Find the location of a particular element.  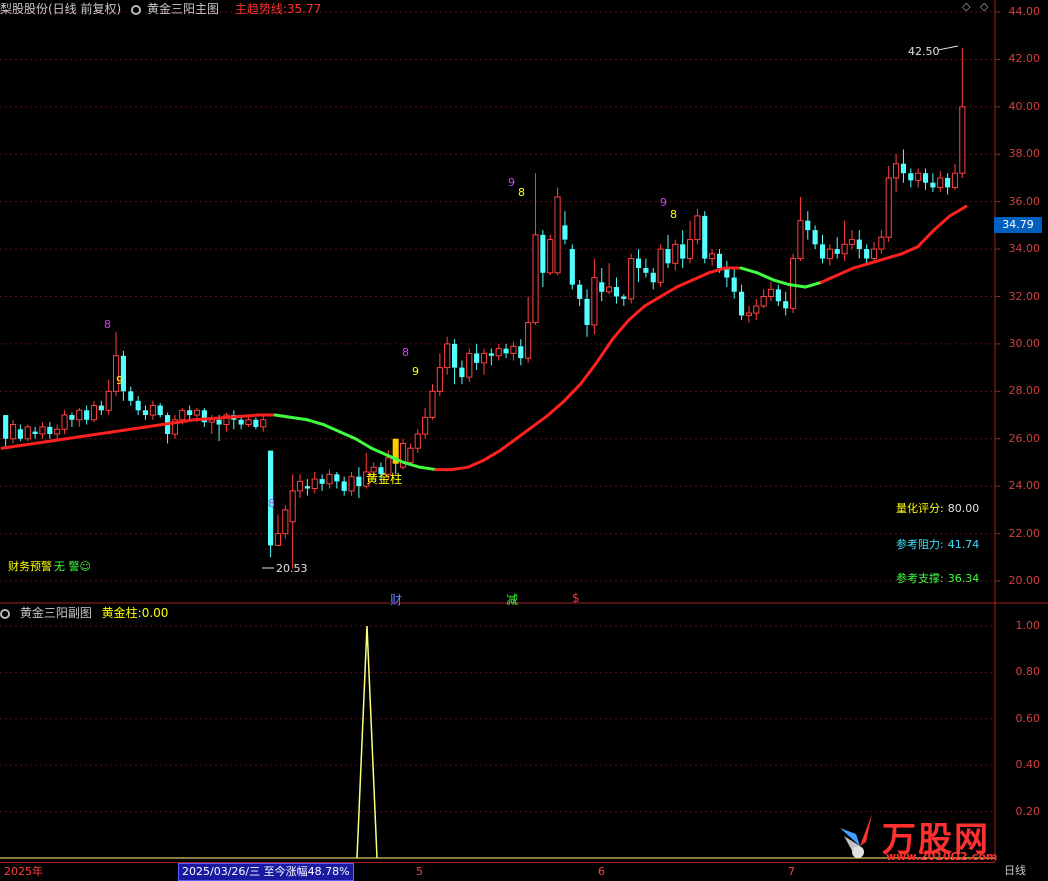

collapse-icon: ◇ is located at coordinates (985, 6).